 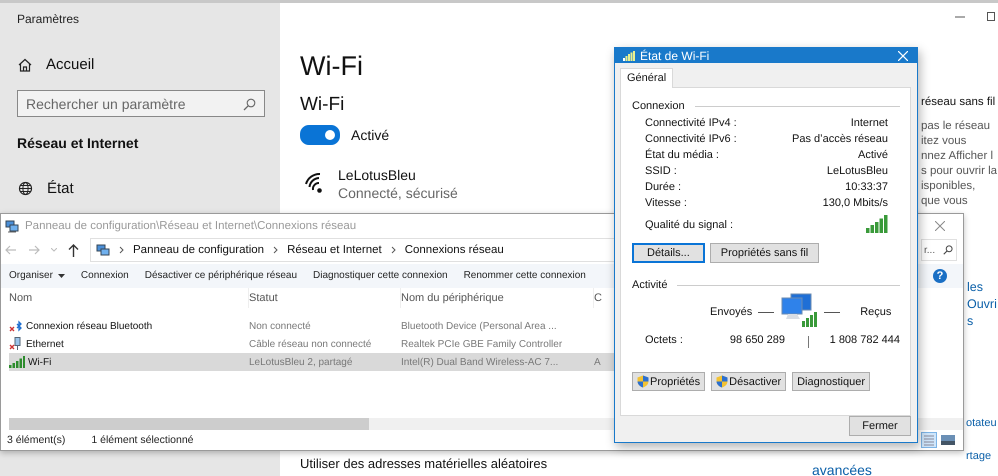 I want to click on settings-link: Ouvri, so click(x=982, y=304).